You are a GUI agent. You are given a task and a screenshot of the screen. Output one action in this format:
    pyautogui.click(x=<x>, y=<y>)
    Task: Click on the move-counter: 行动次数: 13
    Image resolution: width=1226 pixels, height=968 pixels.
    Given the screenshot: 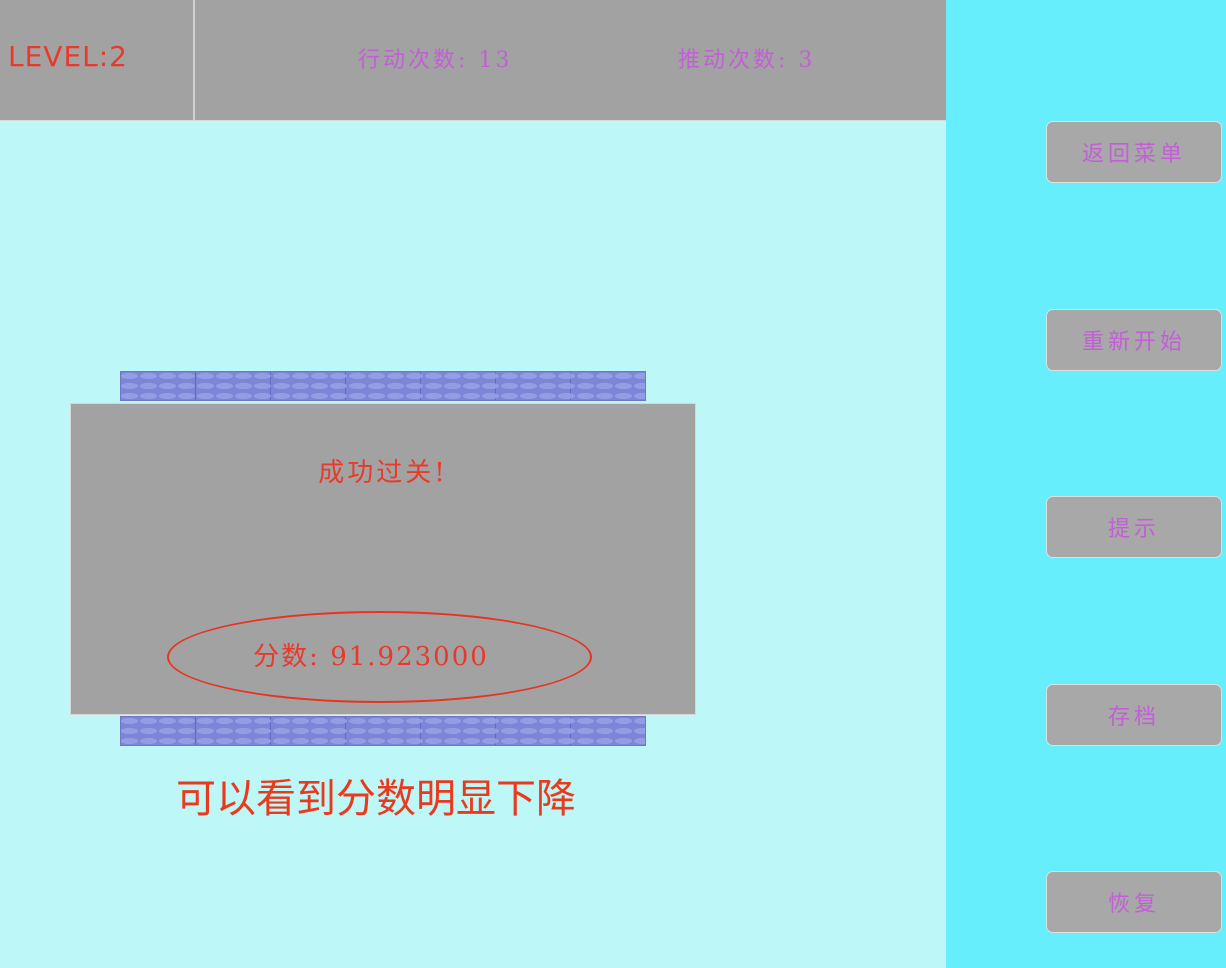 What is the action you would take?
    pyautogui.click(x=435, y=60)
    